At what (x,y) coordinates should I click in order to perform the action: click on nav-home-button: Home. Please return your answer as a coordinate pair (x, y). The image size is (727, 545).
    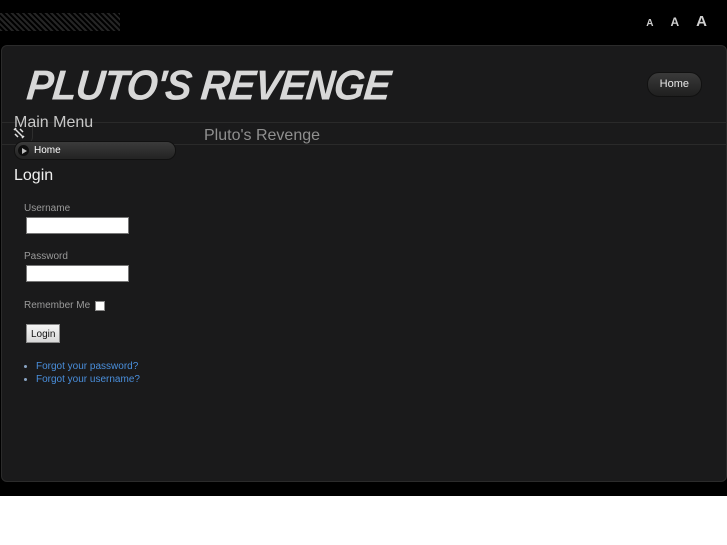
    Looking at the image, I should click on (674, 84).